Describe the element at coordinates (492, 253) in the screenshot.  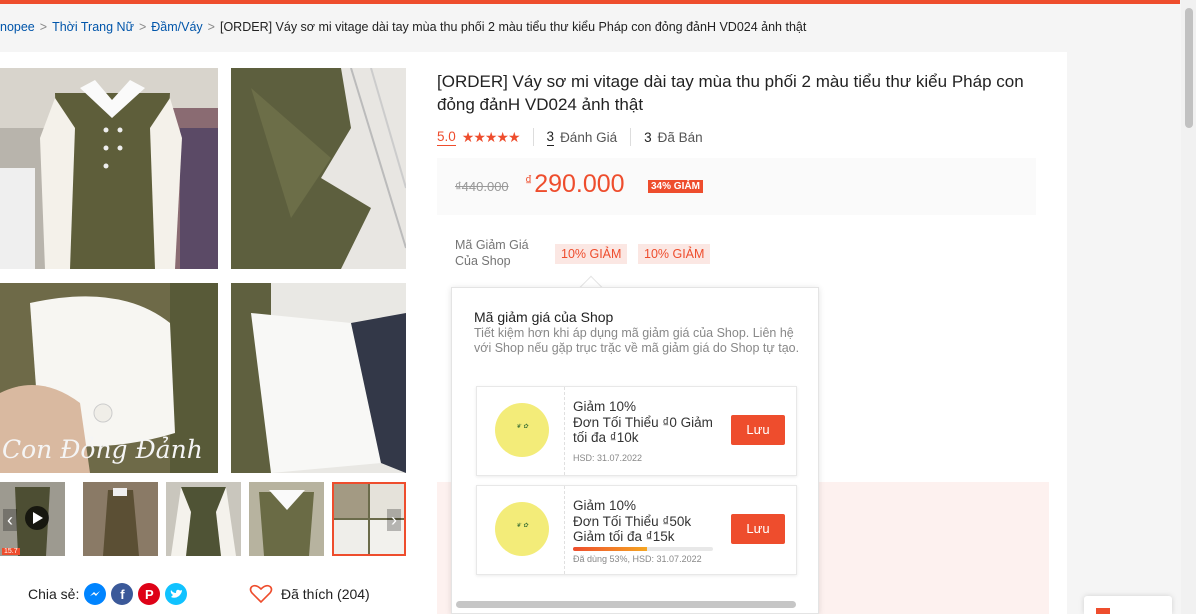
I see `shop-voucher-label: Mã Giảm Giá Của Shop` at that location.